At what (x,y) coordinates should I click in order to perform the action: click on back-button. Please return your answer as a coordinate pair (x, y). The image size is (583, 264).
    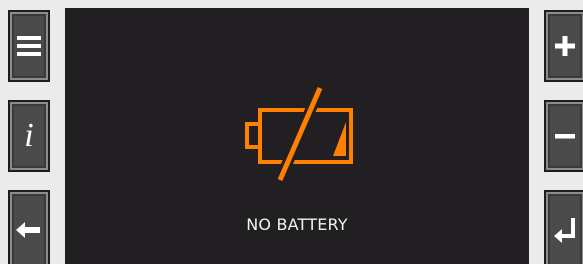
    Looking at the image, I should click on (29, 227).